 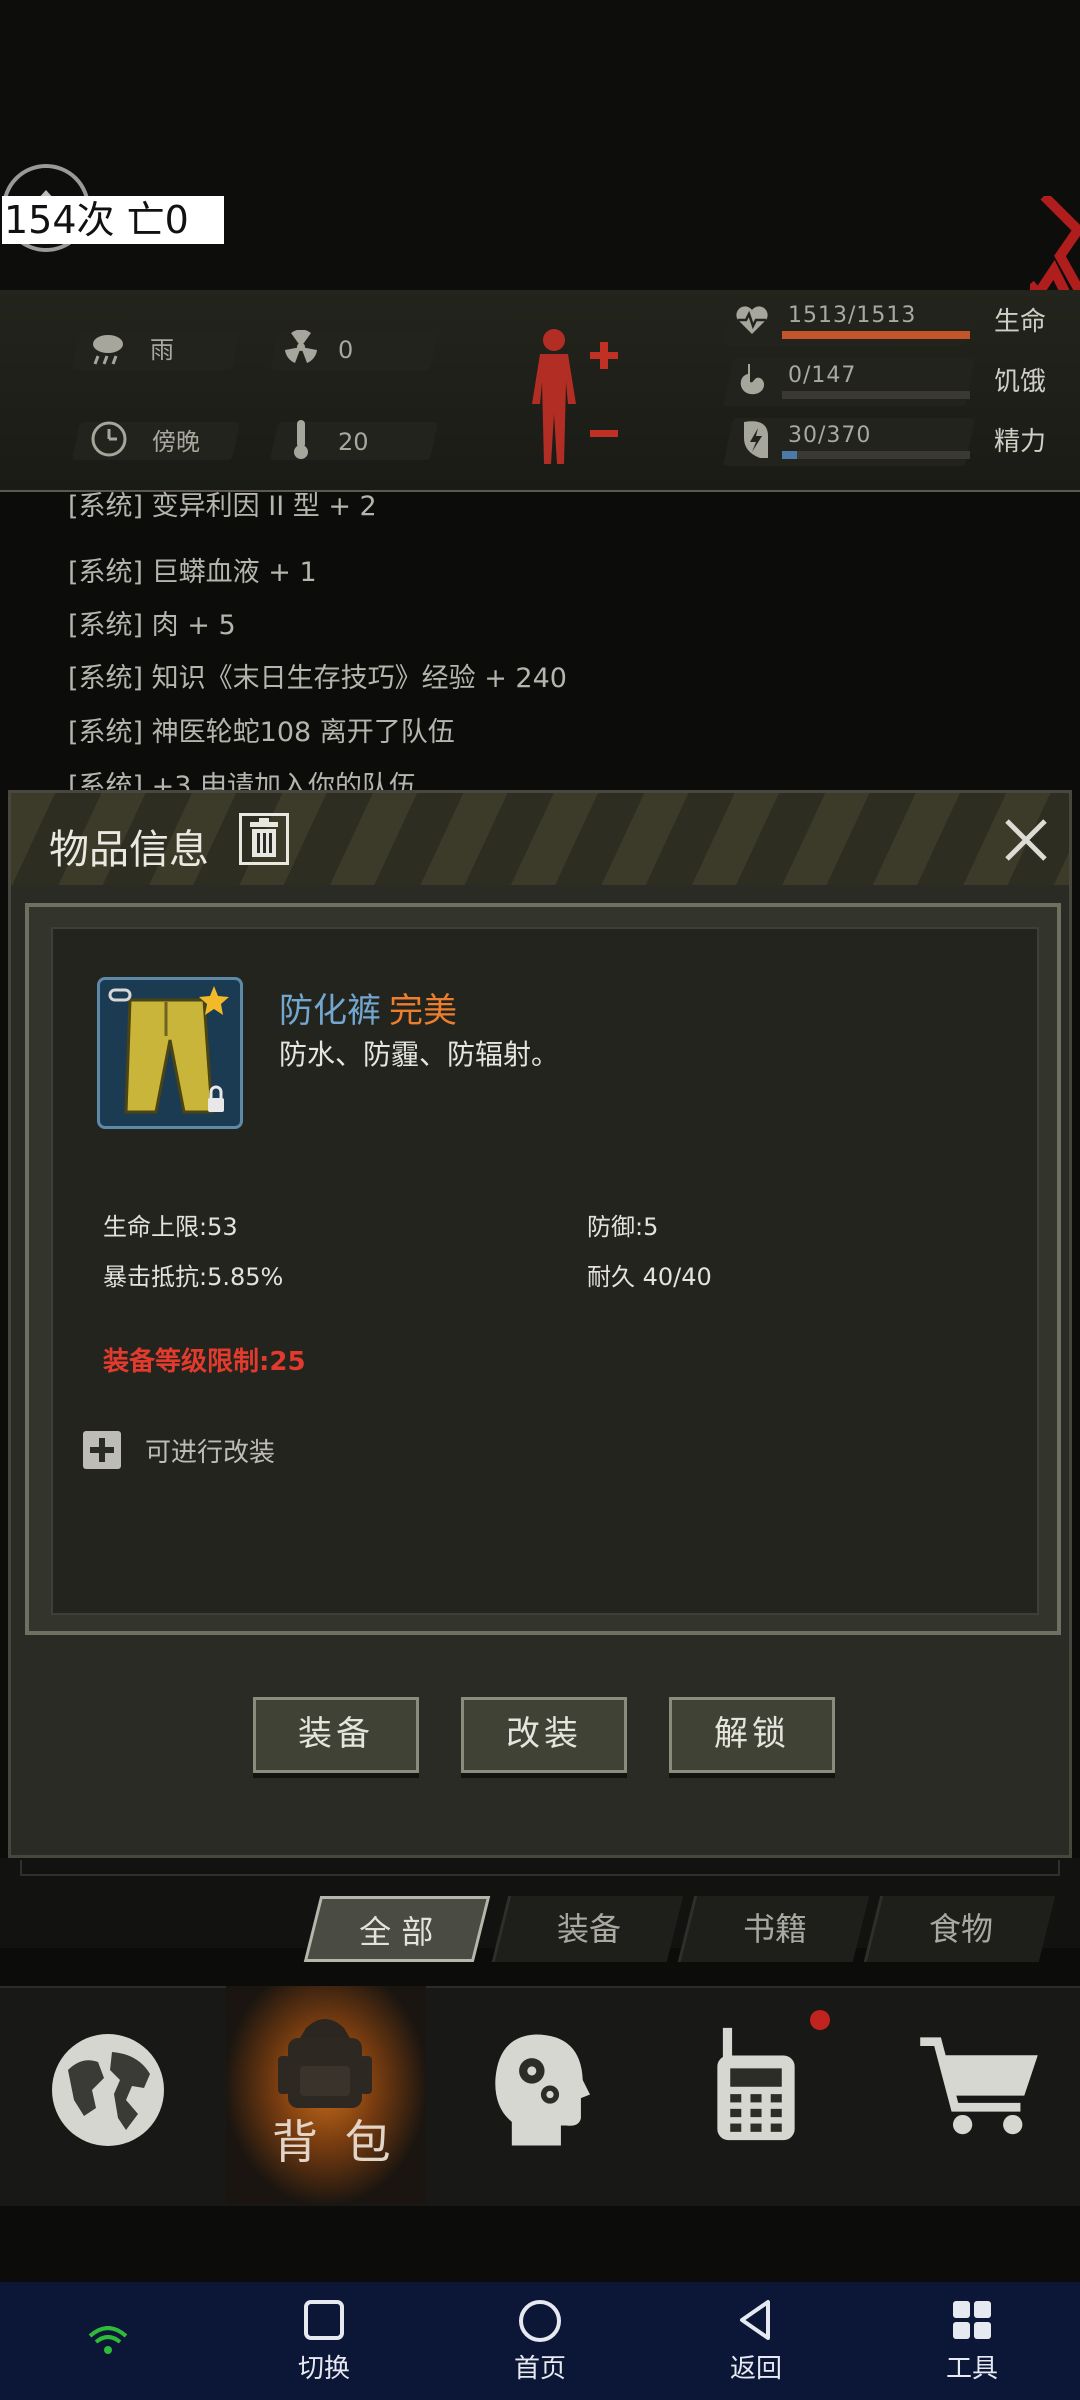 I want to click on vital-hunger-track, so click(x=876, y=395).